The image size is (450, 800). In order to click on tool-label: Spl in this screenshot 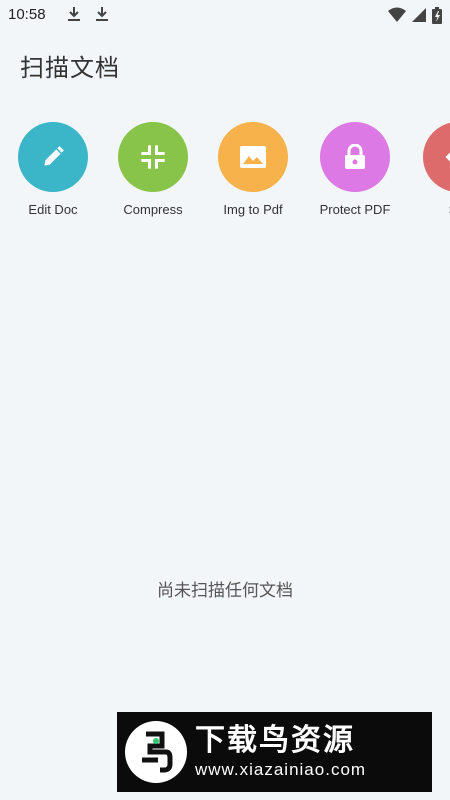, I will do `click(429, 209)`.